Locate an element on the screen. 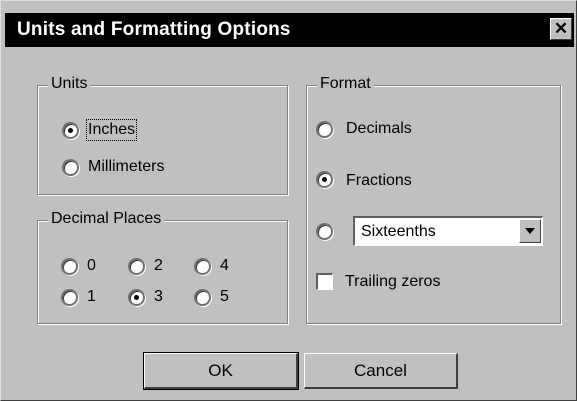 The width and height of the screenshot is (577, 401). fraction-precision-value: Sixteenths is located at coordinates (398, 231).